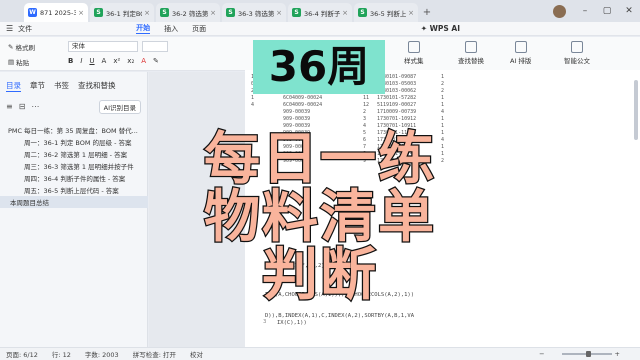 The image size is (640, 360). I want to click on wps-ai-button: ✦ WPS AI, so click(440, 28).